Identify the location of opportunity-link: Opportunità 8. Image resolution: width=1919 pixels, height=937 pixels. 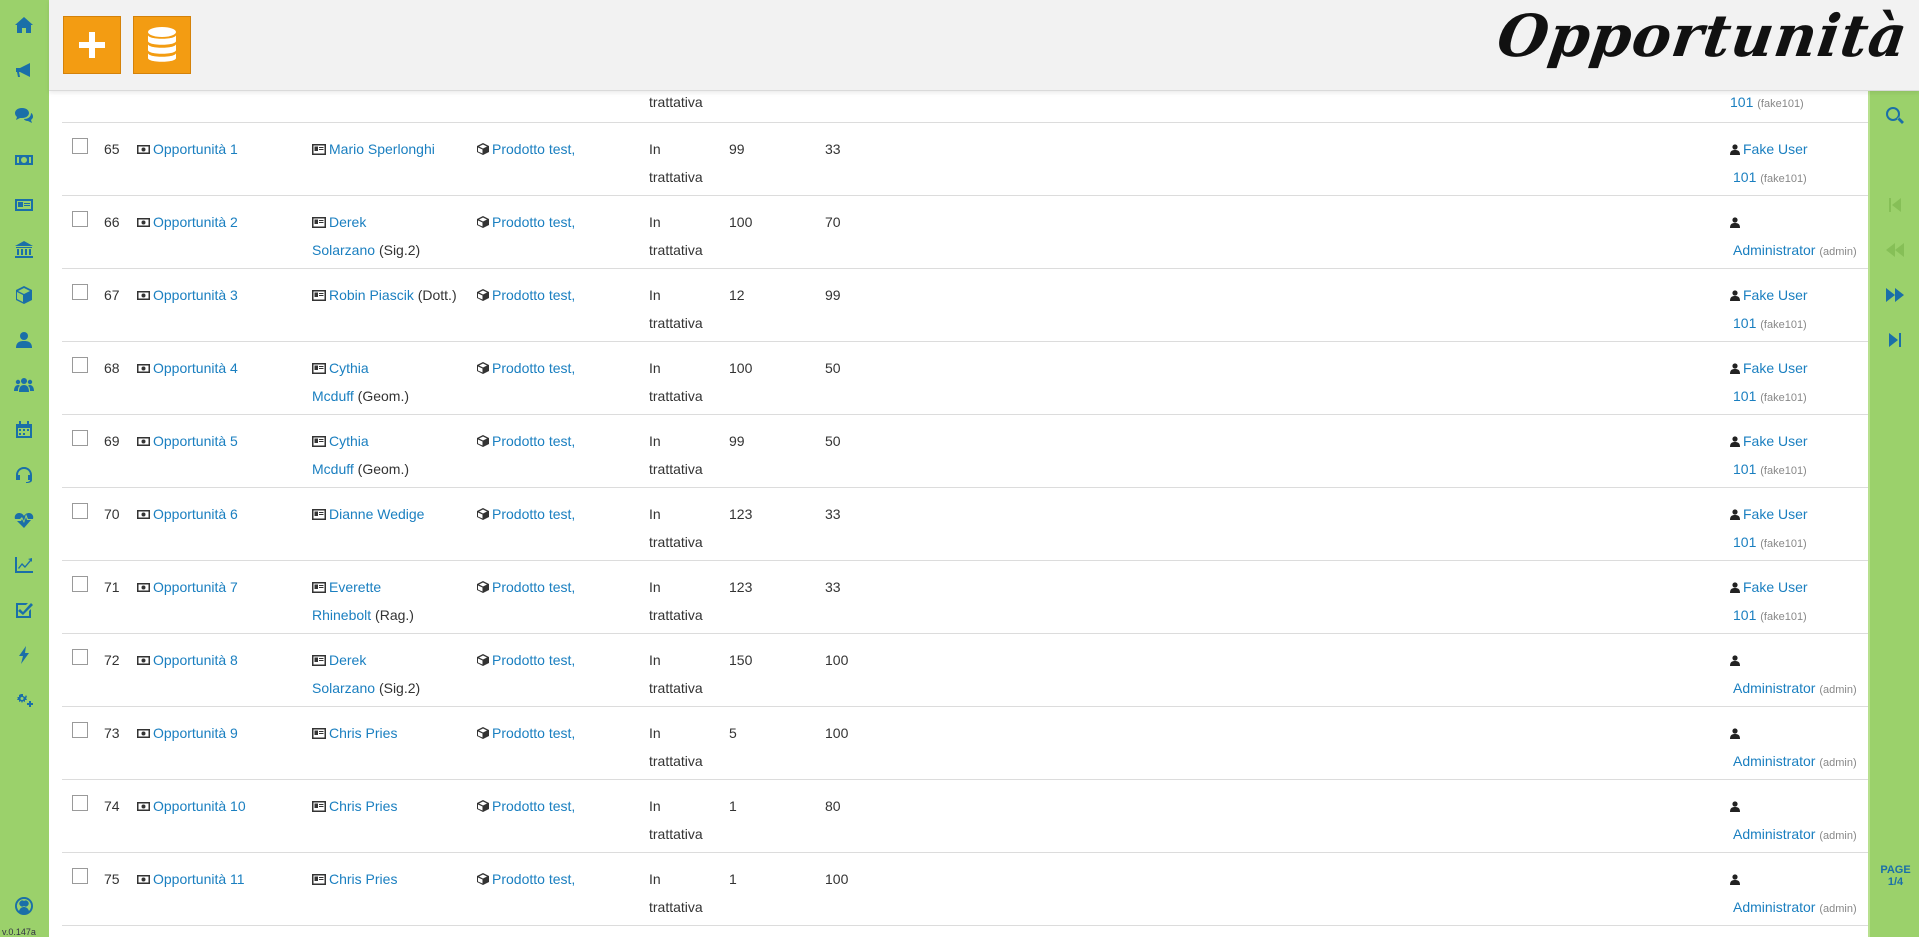
(195, 660).